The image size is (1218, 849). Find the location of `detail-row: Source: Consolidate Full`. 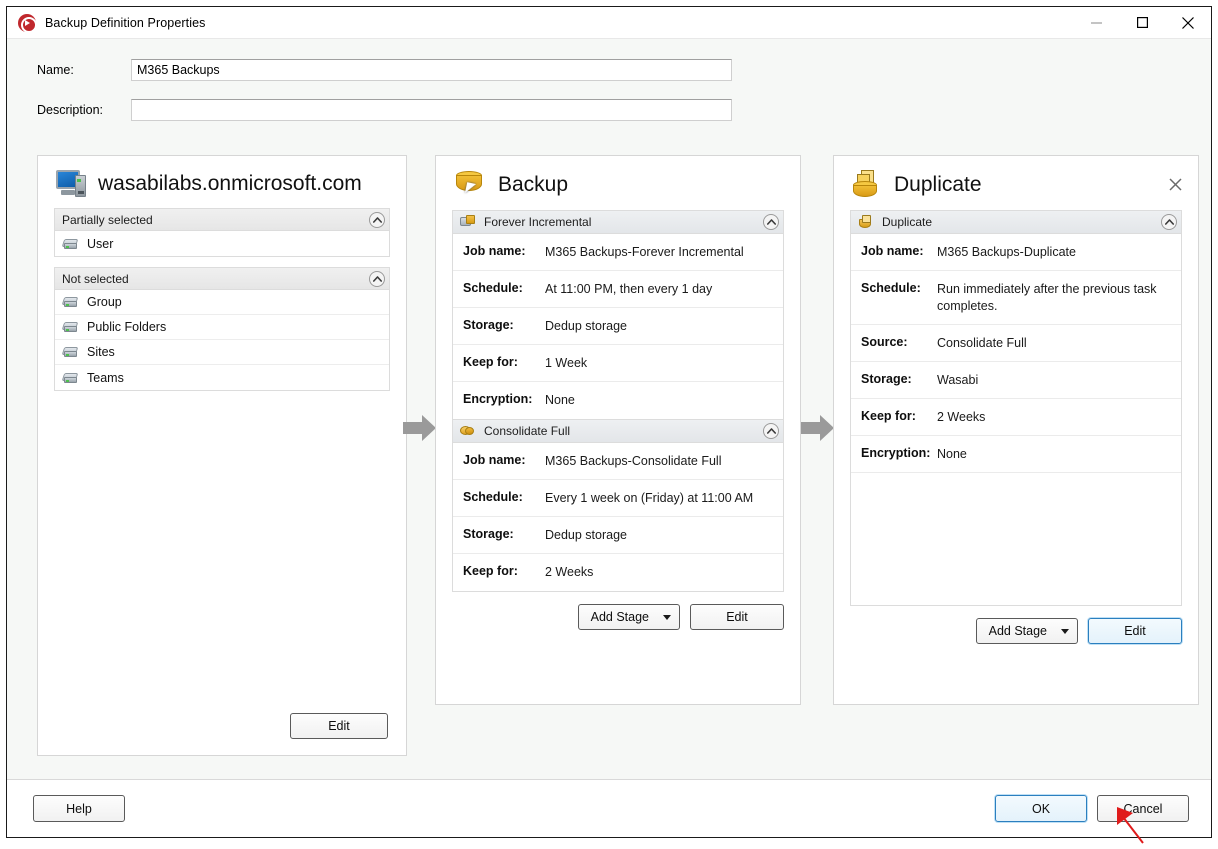

detail-row: Source: Consolidate Full is located at coordinates (1016, 343).